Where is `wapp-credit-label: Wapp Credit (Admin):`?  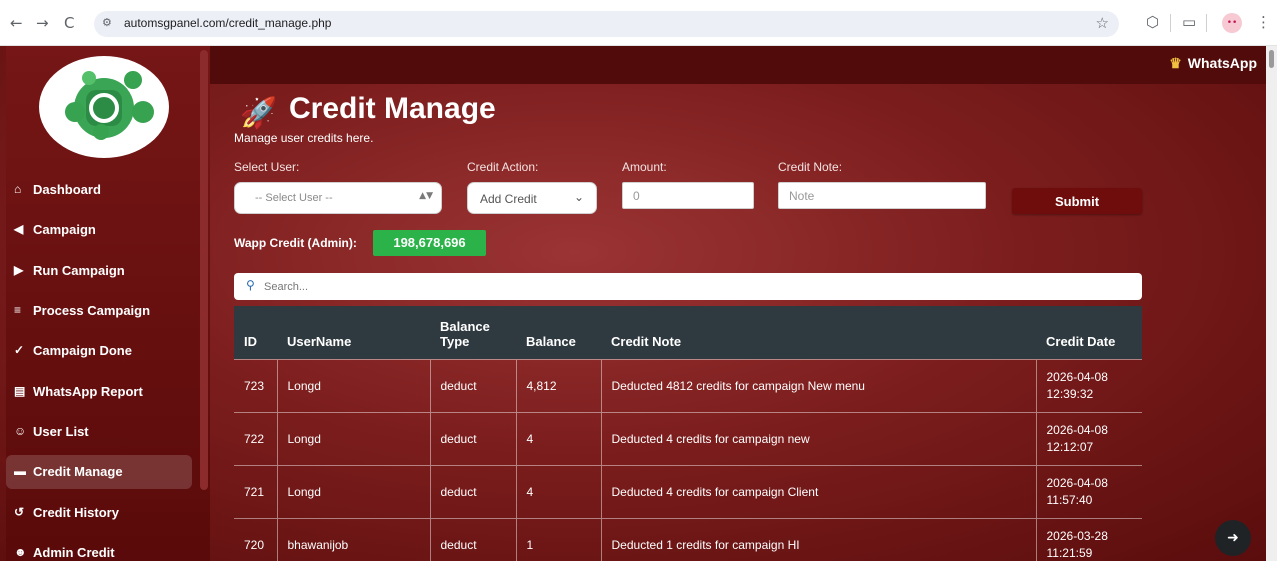 wapp-credit-label: Wapp Credit (Admin): is located at coordinates (295, 243).